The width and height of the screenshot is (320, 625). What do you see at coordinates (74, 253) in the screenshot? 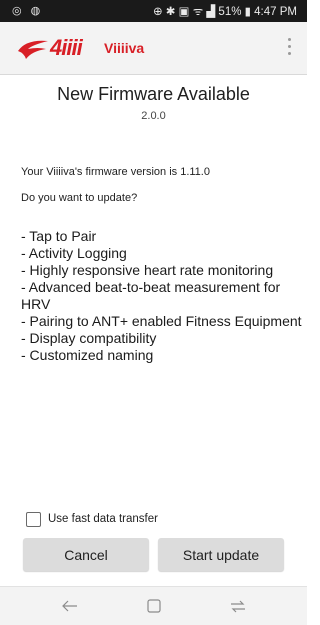
I see `feature-item: - Activity Logging` at bounding box center [74, 253].